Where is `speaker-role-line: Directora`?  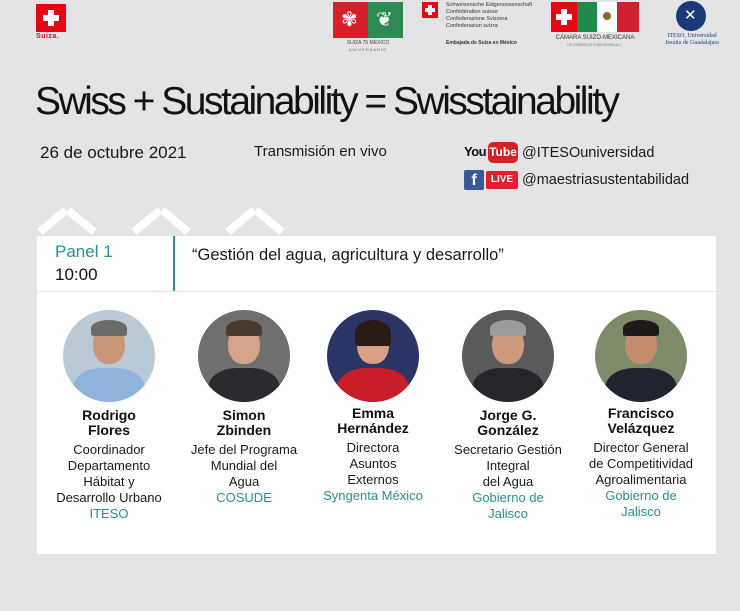
speaker-role-line: Directora is located at coordinates (373, 447).